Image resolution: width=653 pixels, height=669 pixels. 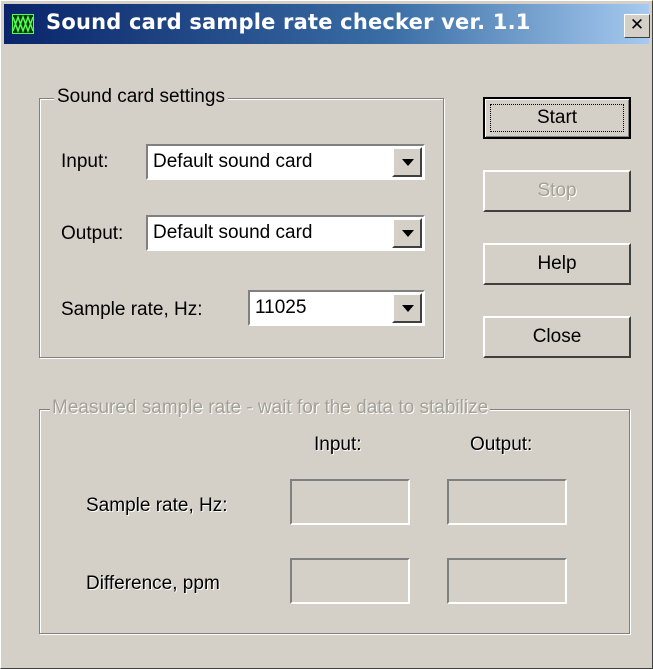 What do you see at coordinates (157, 505) in the screenshot?
I see `measured-rate-label: Sample rate, Hz:` at bounding box center [157, 505].